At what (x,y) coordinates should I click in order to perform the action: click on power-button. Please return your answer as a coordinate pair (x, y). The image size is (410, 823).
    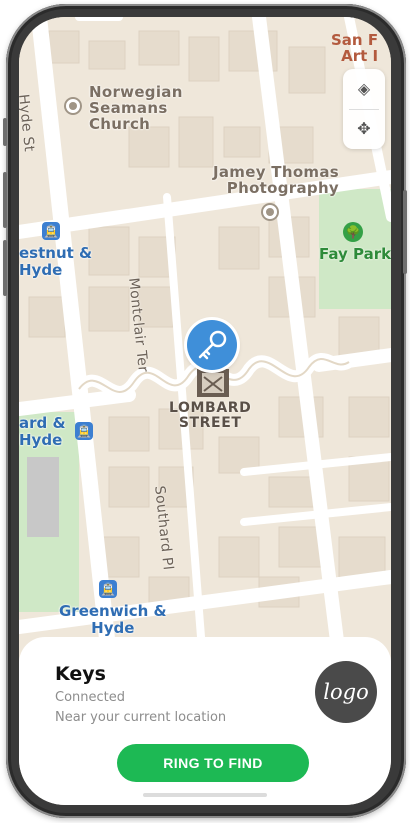
    Looking at the image, I should click on (405, 232).